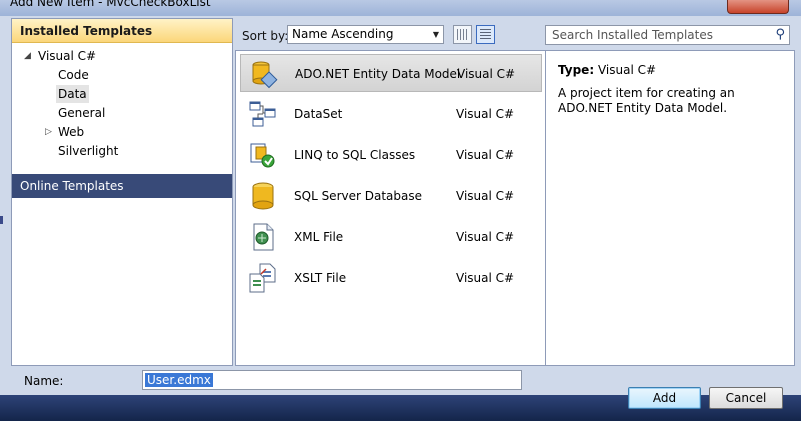 The width and height of the screenshot is (801, 421). Describe the element at coordinates (332, 380) in the screenshot. I see `name-input: User.edmx` at that location.